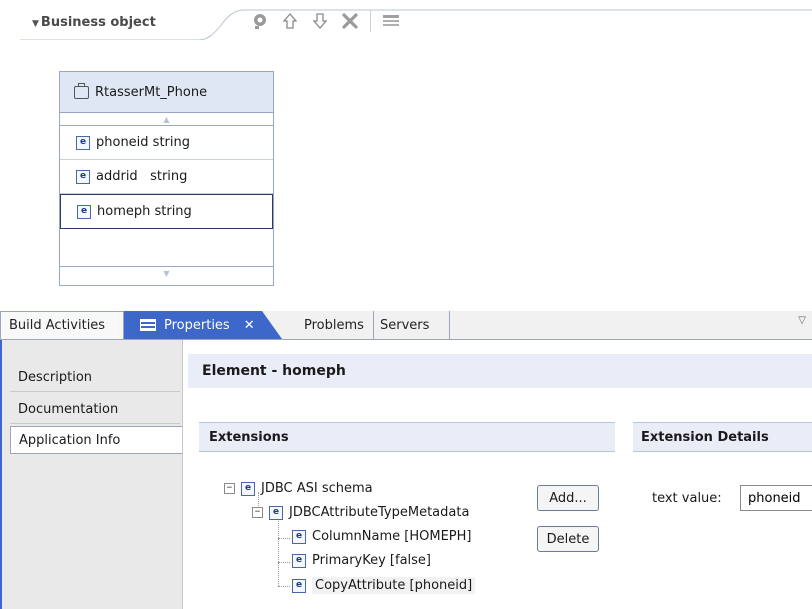 The height and width of the screenshot is (609, 812). What do you see at coordinates (350, 21) in the screenshot?
I see `delete-icon` at bounding box center [350, 21].